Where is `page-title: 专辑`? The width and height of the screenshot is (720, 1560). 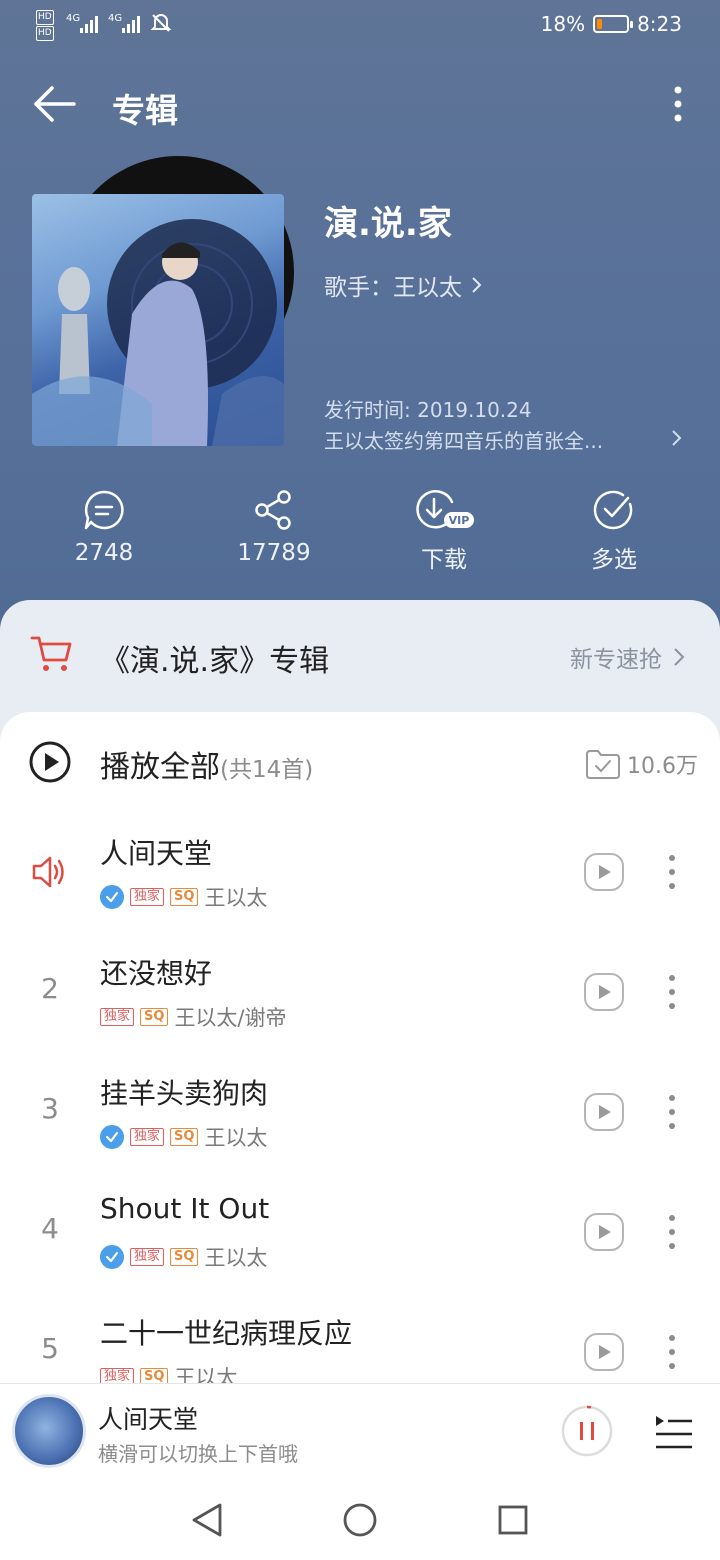
page-title: 专辑 is located at coordinates (145, 110).